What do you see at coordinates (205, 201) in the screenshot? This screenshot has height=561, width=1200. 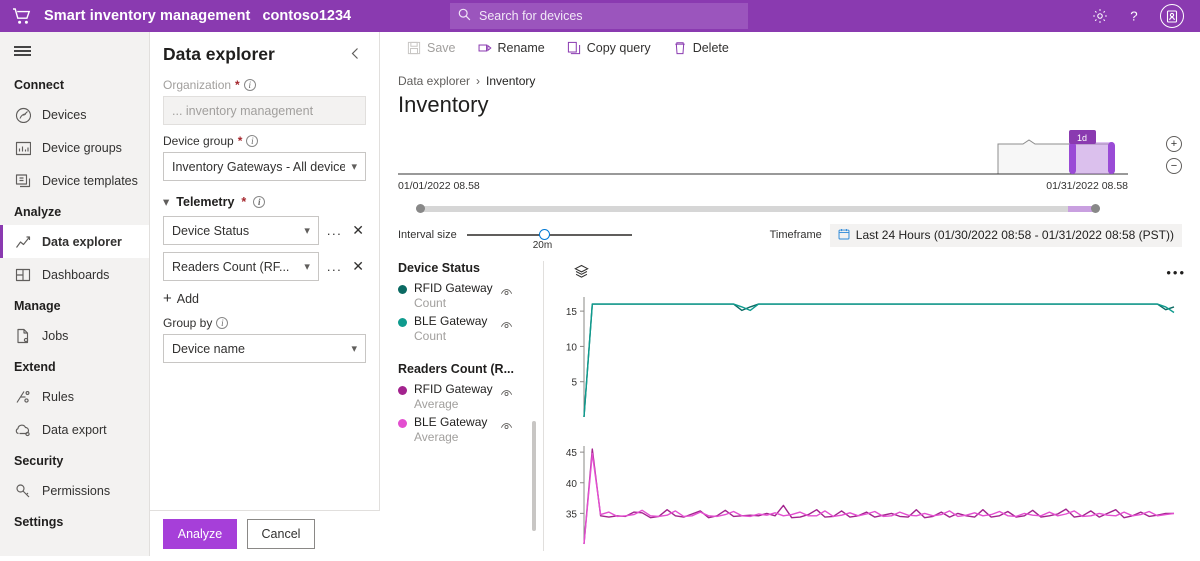 I see `telemetry-label: Telemetry` at bounding box center [205, 201].